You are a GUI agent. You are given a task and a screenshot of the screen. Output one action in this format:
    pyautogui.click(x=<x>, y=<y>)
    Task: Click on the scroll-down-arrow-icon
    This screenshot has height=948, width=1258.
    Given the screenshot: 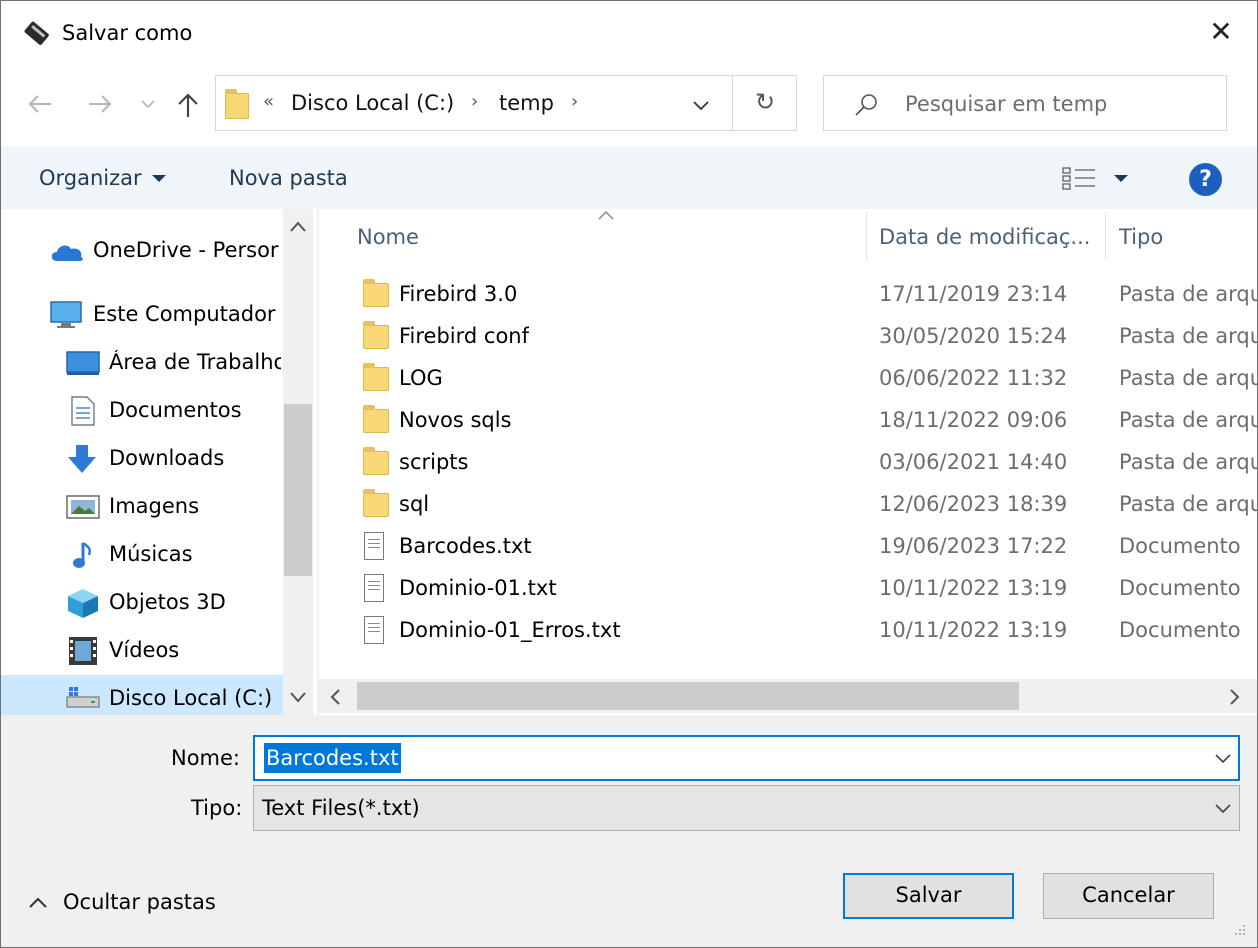 What is the action you would take?
    pyautogui.click(x=298, y=697)
    